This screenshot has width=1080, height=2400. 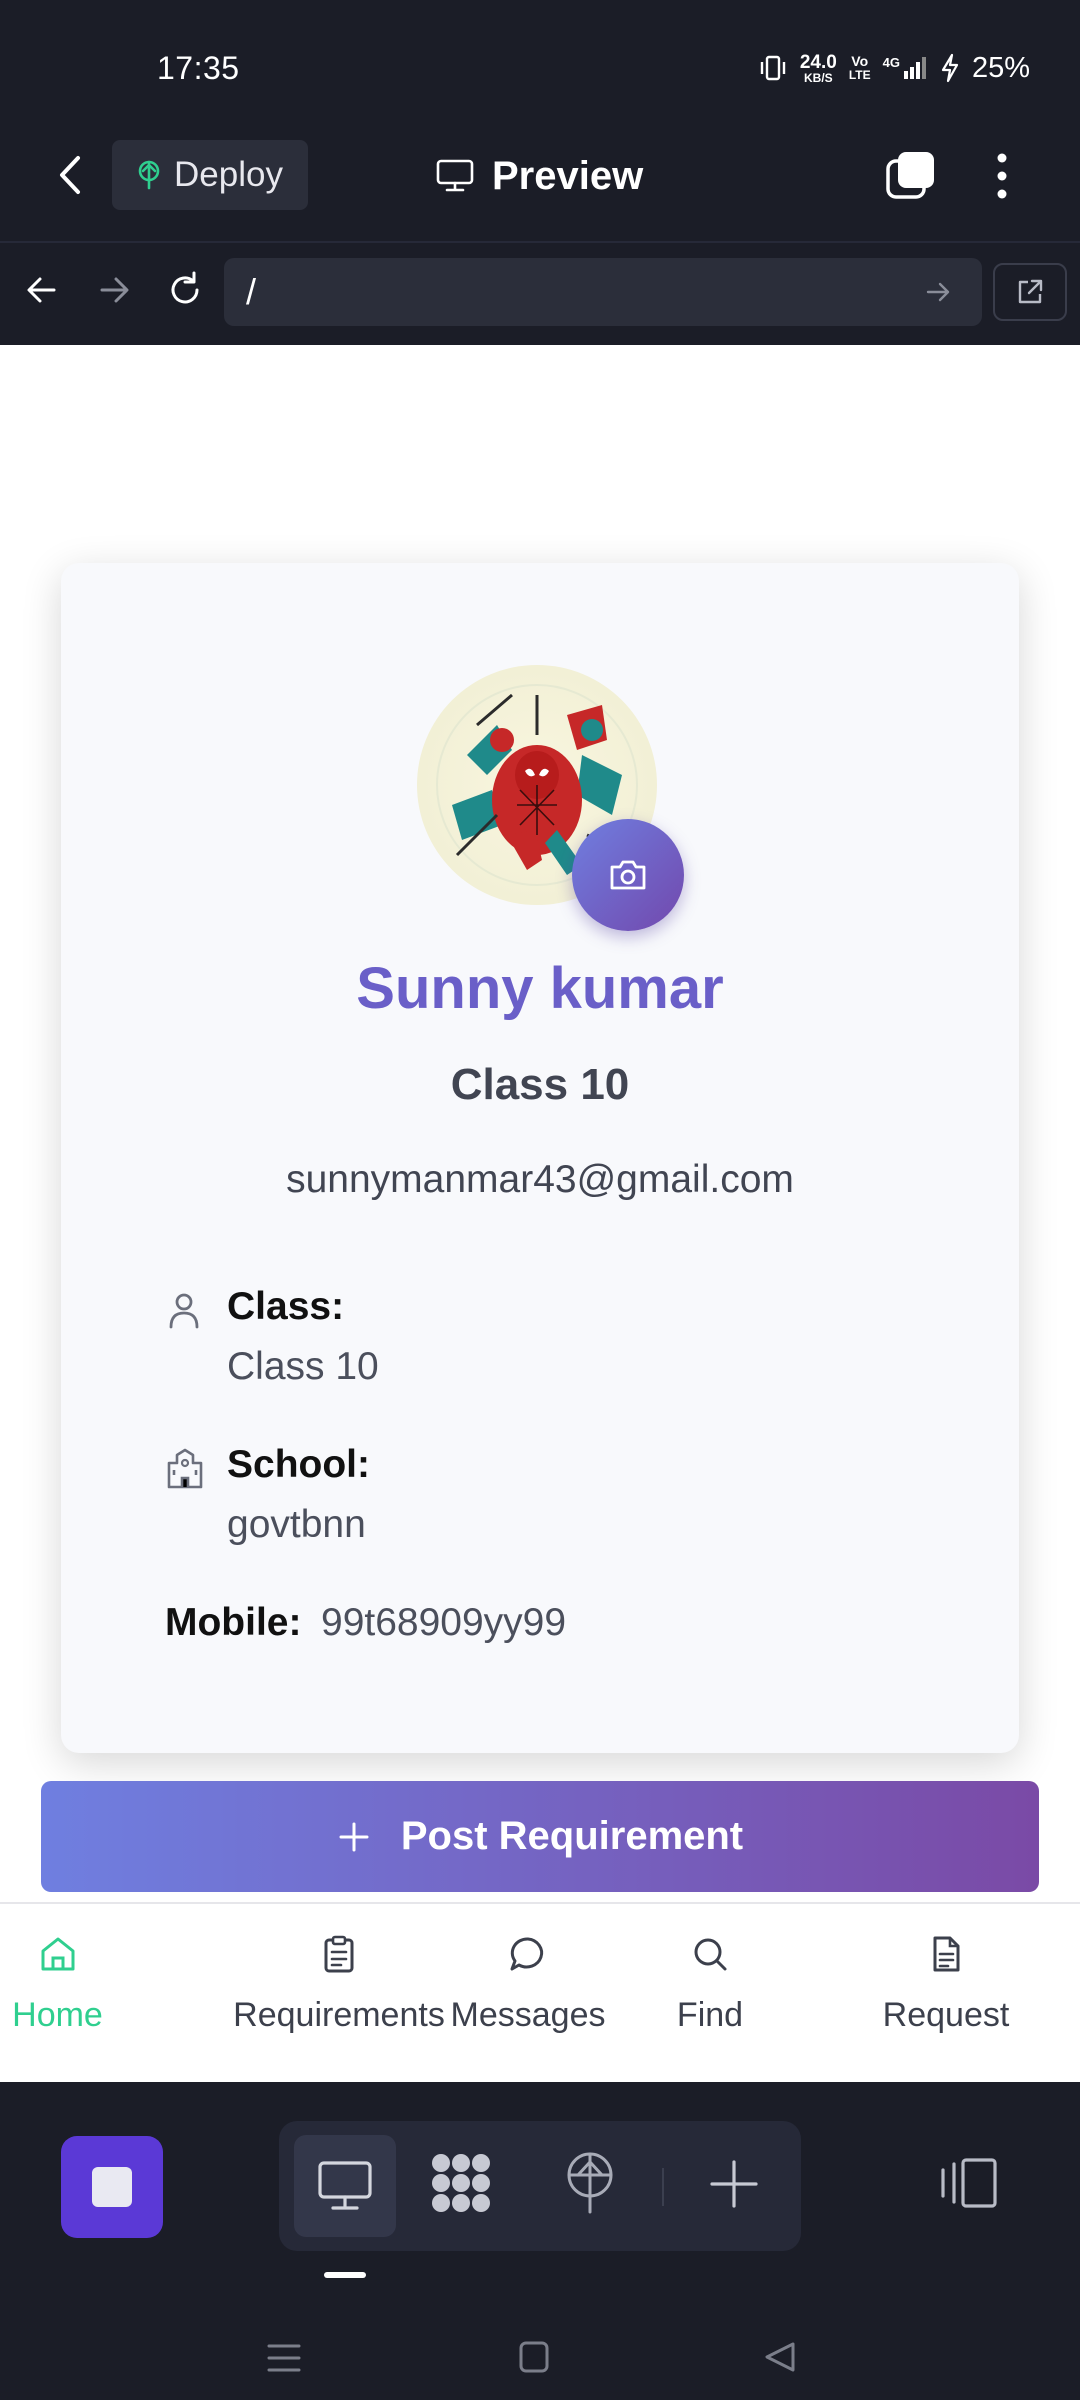 I want to click on mobile-label: Mobile:, so click(x=233, y=1622).